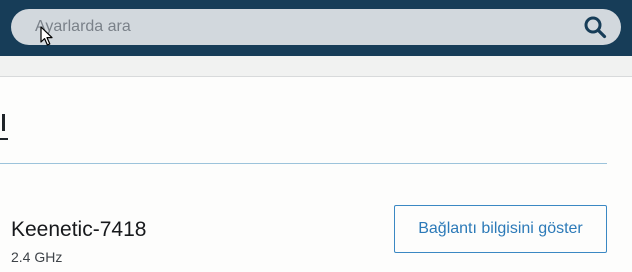 This screenshot has width=632, height=272. Describe the element at coordinates (3, 122) in the screenshot. I see `active-tab-label-fragment` at that location.